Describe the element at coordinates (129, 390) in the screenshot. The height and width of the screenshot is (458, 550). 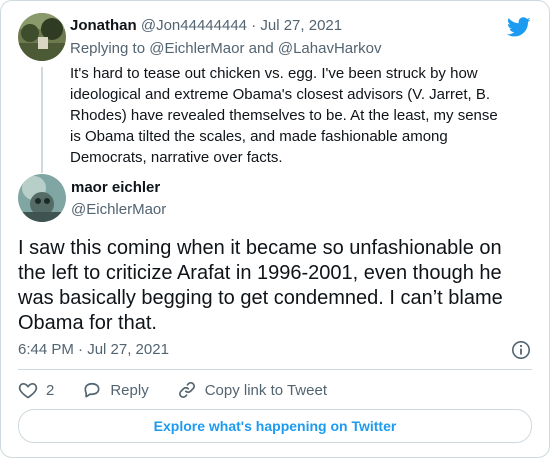
I see `reply-label: Reply` at that location.